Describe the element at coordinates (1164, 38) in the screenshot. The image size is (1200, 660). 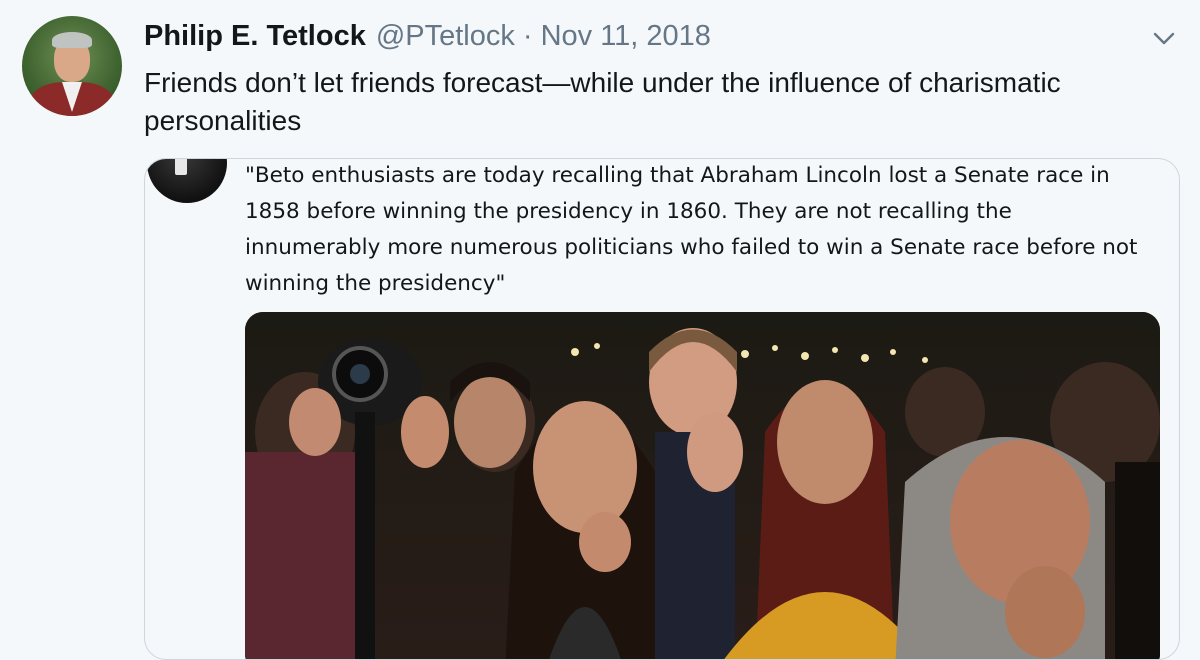
I see `chevron-down-icon` at that location.